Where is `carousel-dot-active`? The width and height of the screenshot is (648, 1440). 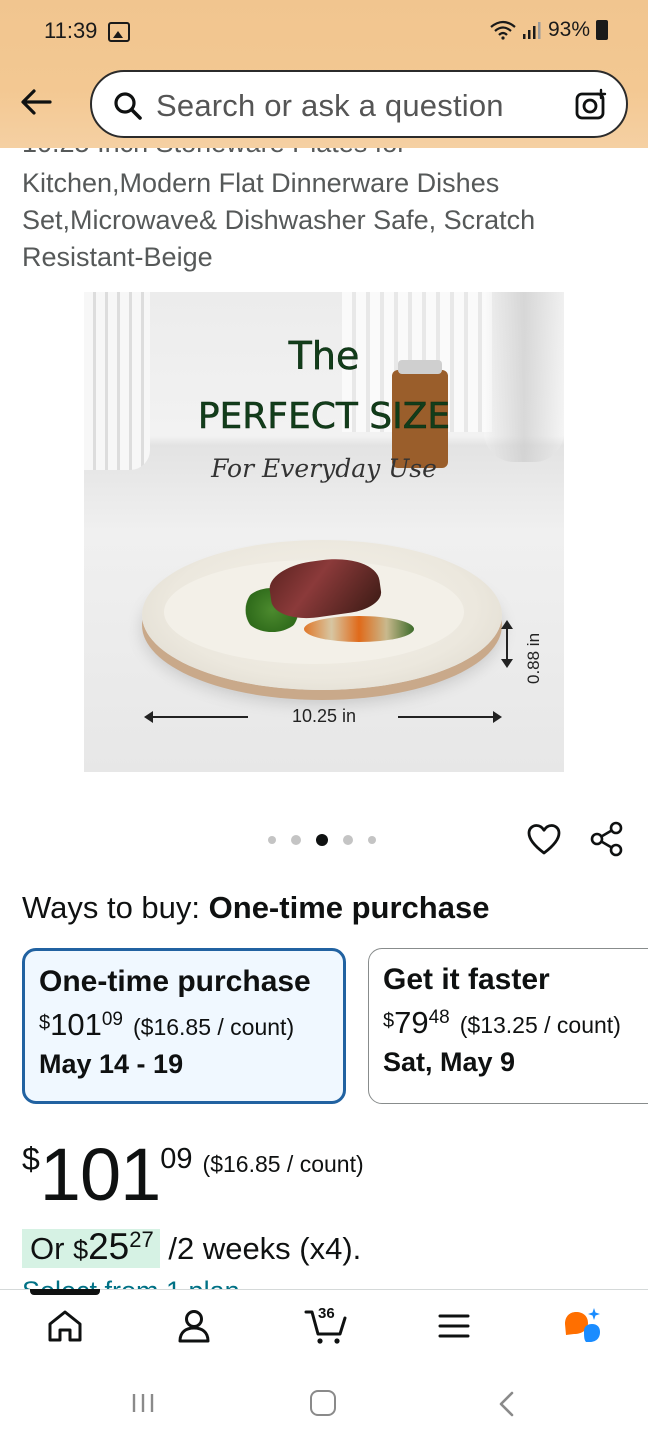
carousel-dot-active is located at coordinates (322, 840).